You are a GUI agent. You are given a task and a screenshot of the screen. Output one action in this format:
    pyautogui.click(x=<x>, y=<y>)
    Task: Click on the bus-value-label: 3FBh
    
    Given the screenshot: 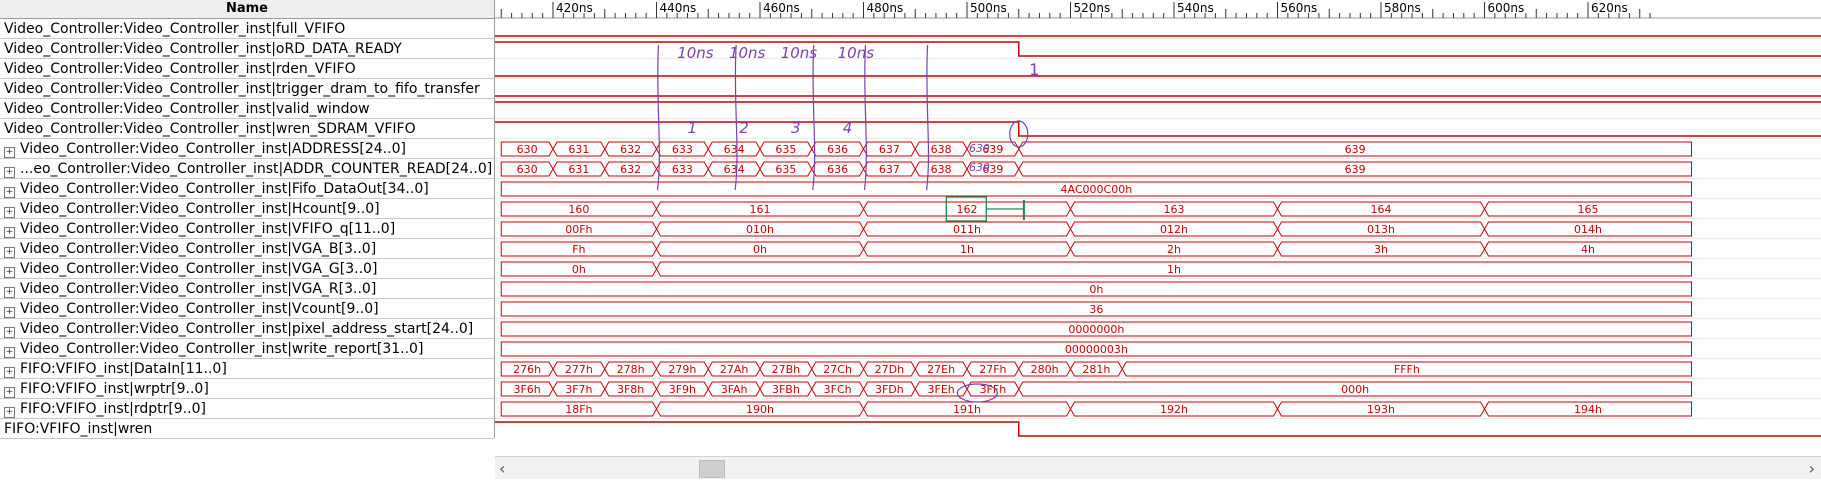 What is the action you would take?
    pyautogui.click(x=786, y=389)
    